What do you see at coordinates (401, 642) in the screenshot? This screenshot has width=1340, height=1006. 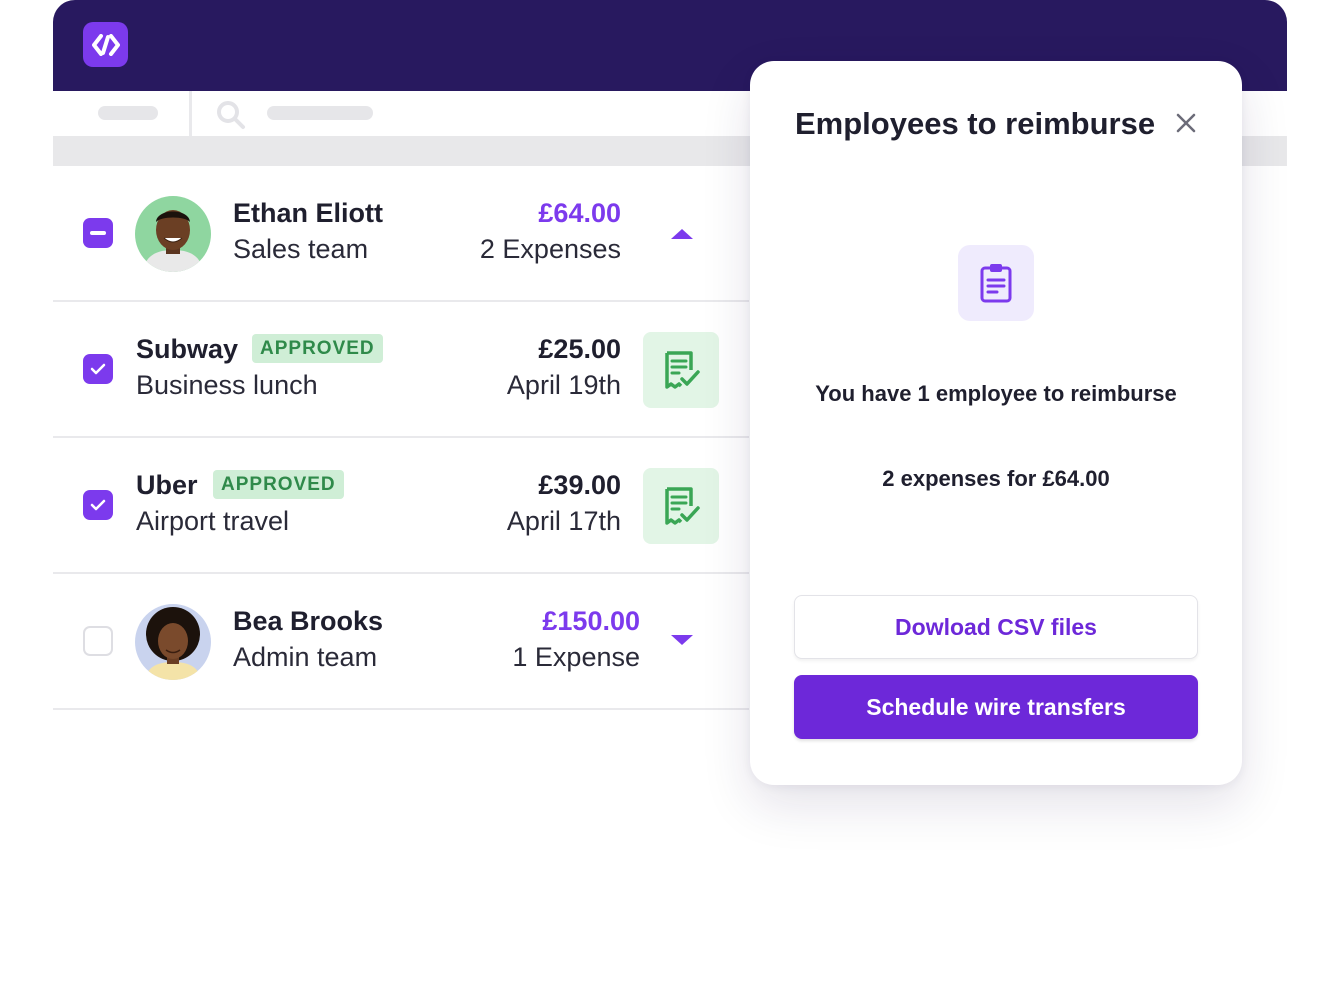 I see `employee-row: Bea Brooks Admin team £150.00 1 Expense` at bounding box center [401, 642].